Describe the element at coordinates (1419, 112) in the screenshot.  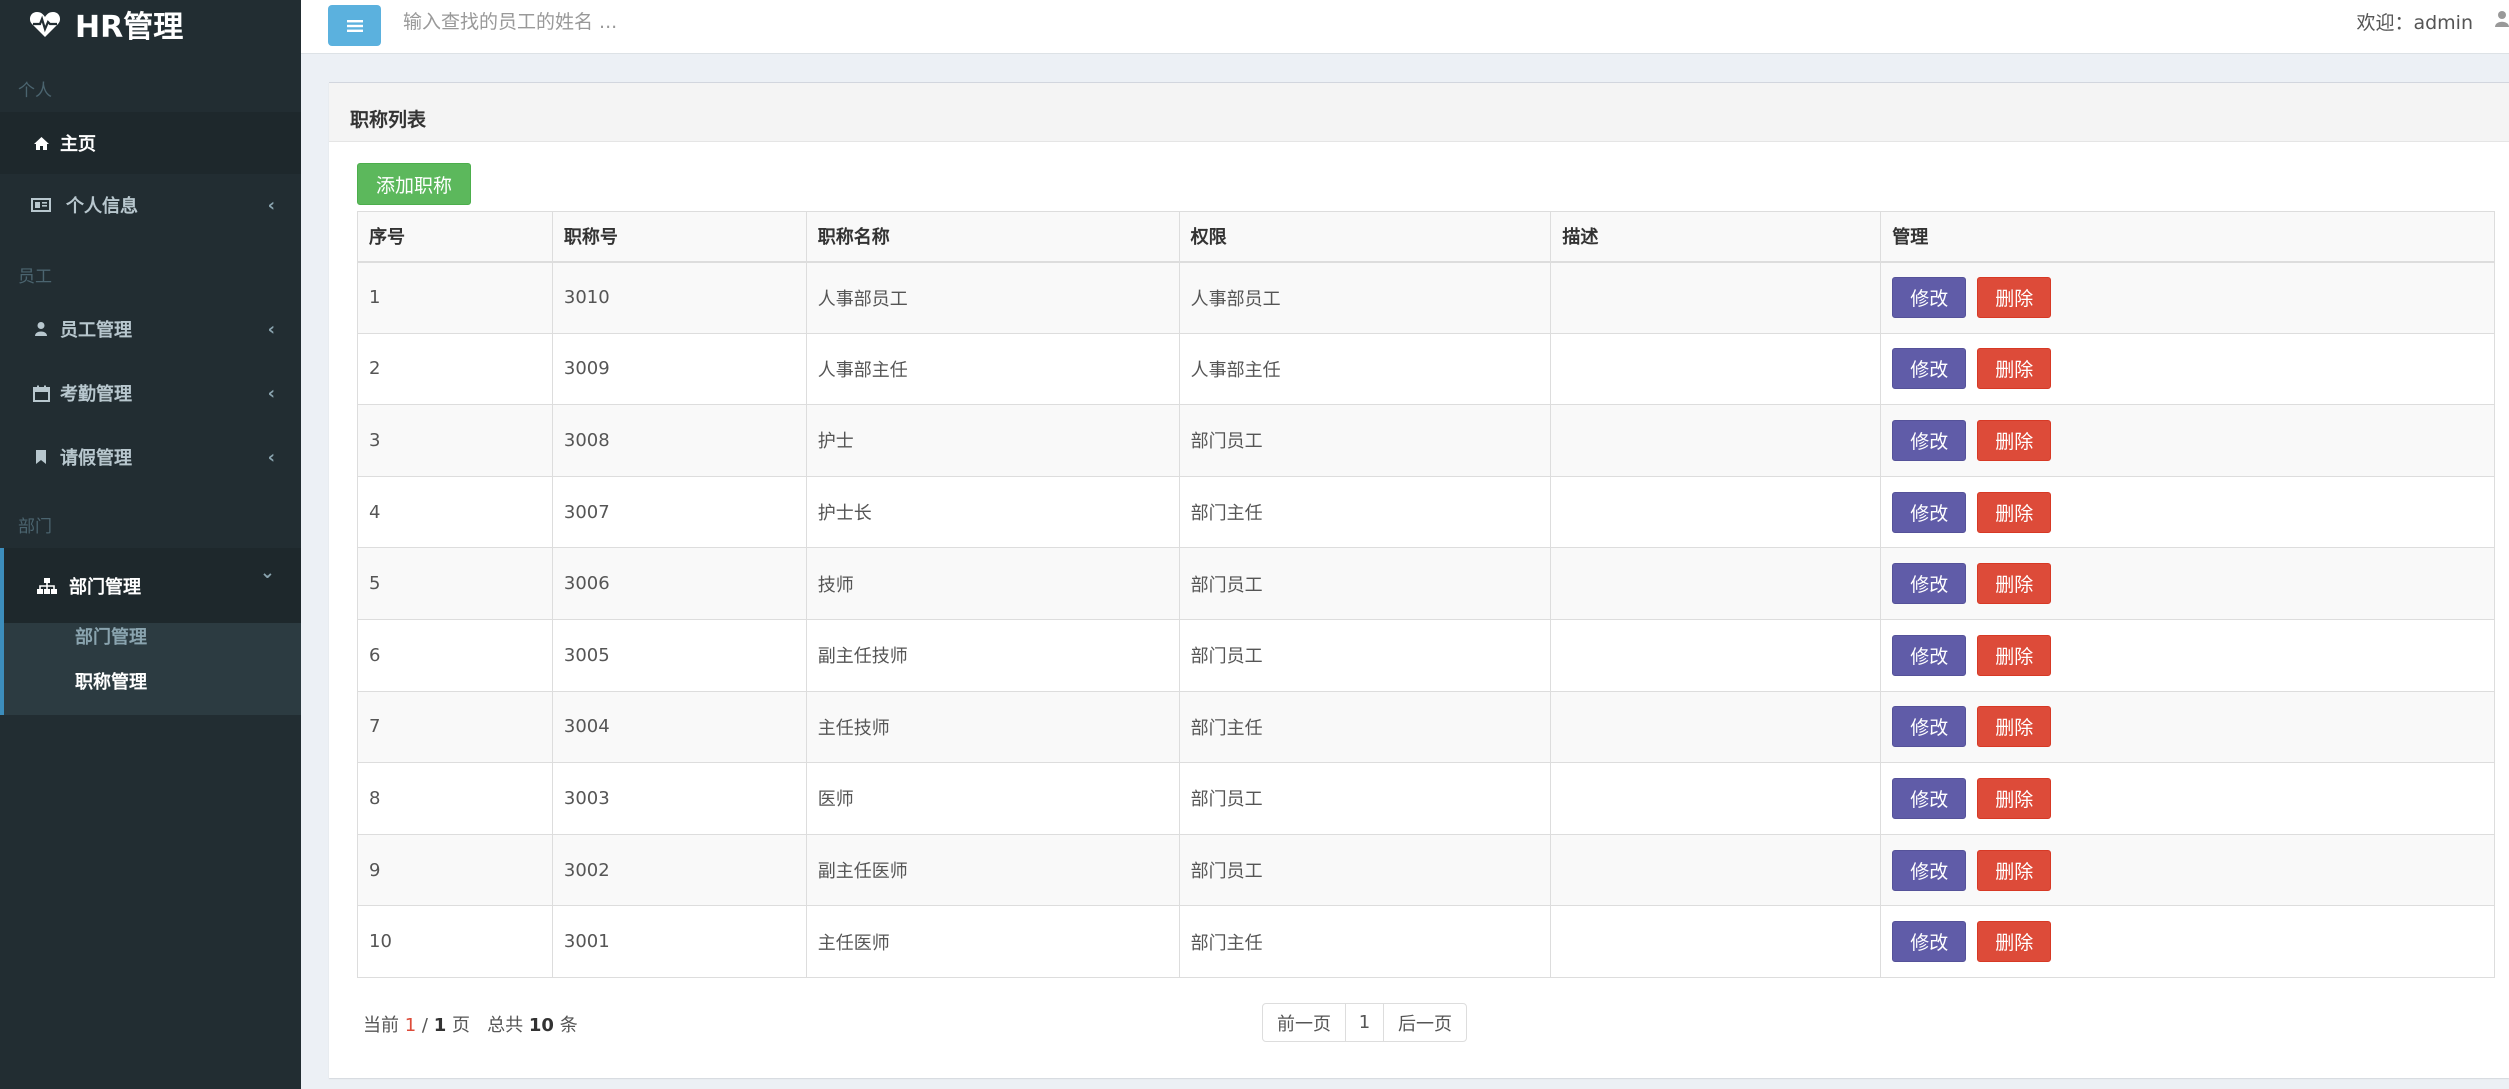
I see `box-header: 职称列表` at that location.